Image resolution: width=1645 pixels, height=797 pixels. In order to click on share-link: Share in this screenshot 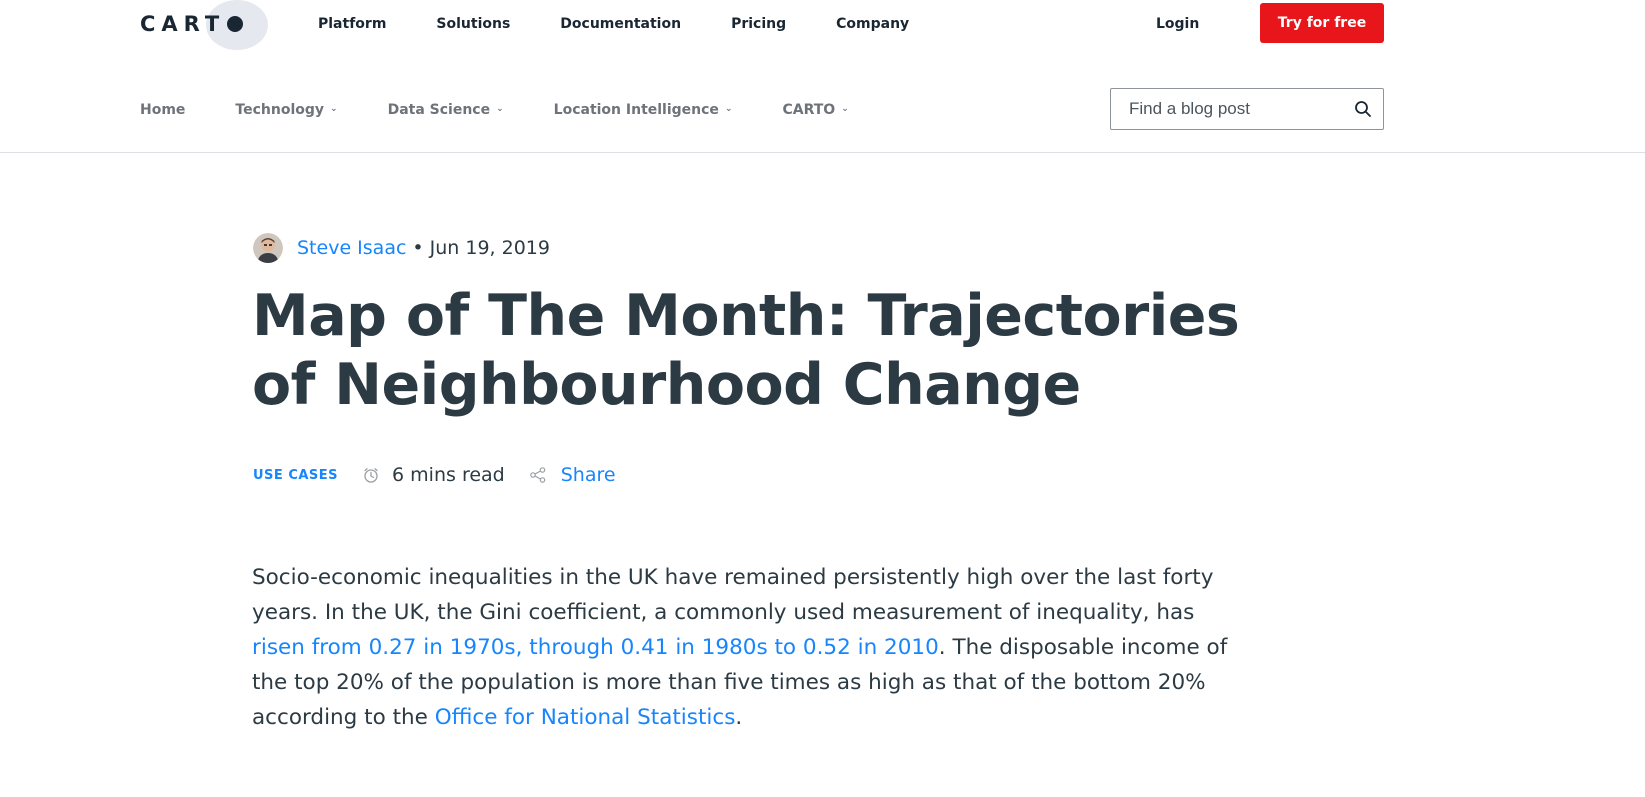, I will do `click(588, 475)`.